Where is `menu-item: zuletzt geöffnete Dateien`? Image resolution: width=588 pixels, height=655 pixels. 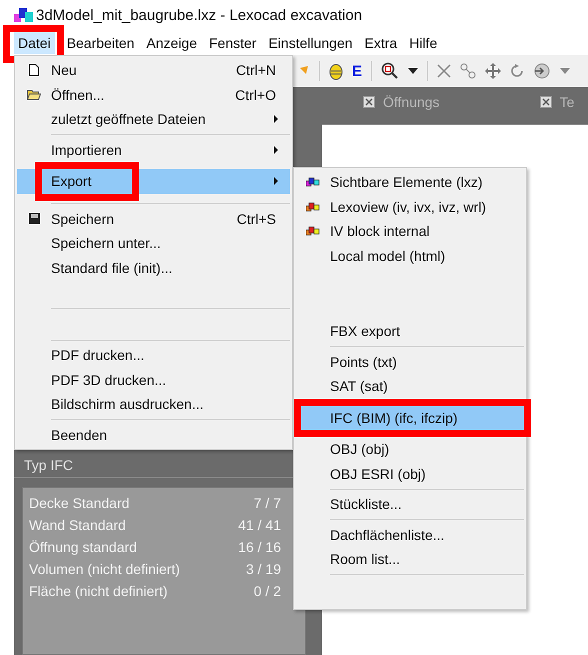 menu-item: zuletzt geöffnete Dateien is located at coordinates (153, 119).